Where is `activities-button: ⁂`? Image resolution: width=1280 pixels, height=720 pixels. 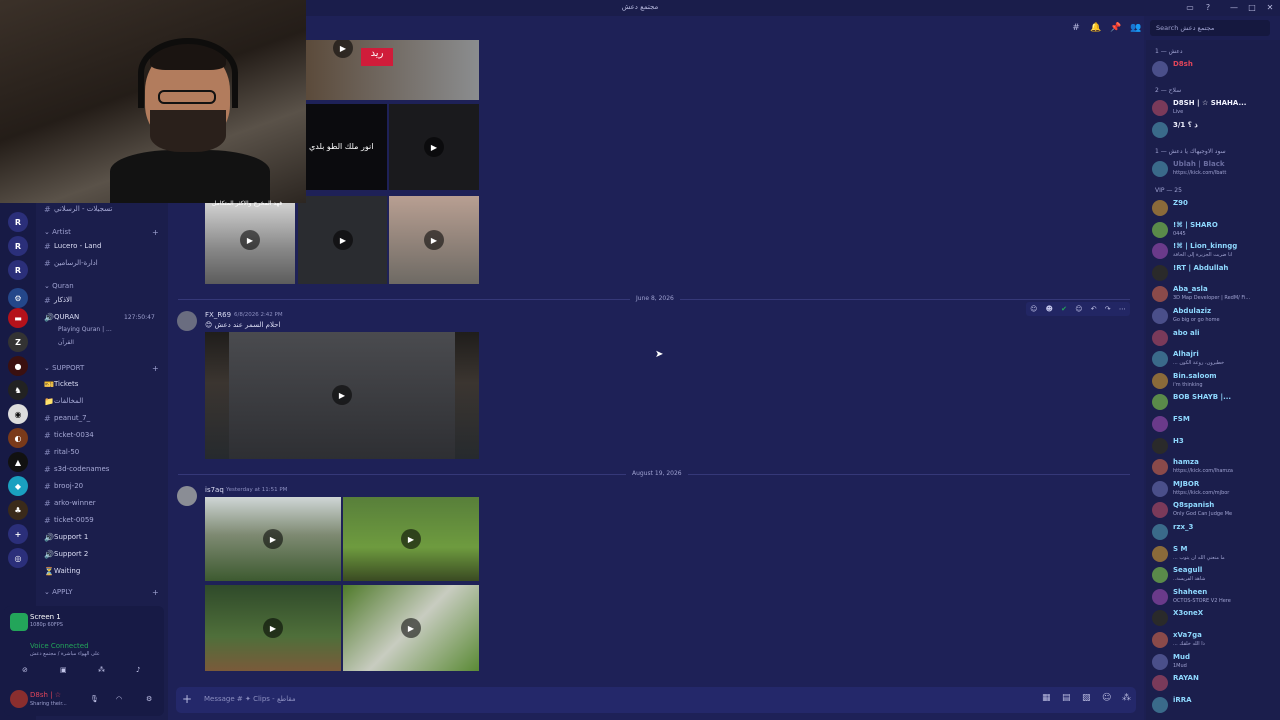
activities-button: ⁂ is located at coordinates (101, 670).